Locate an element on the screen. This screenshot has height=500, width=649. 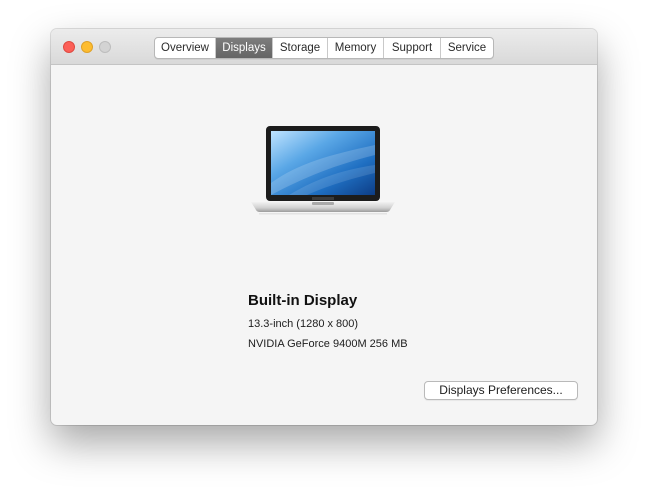
tab-overview: Overview is located at coordinates (185, 48).